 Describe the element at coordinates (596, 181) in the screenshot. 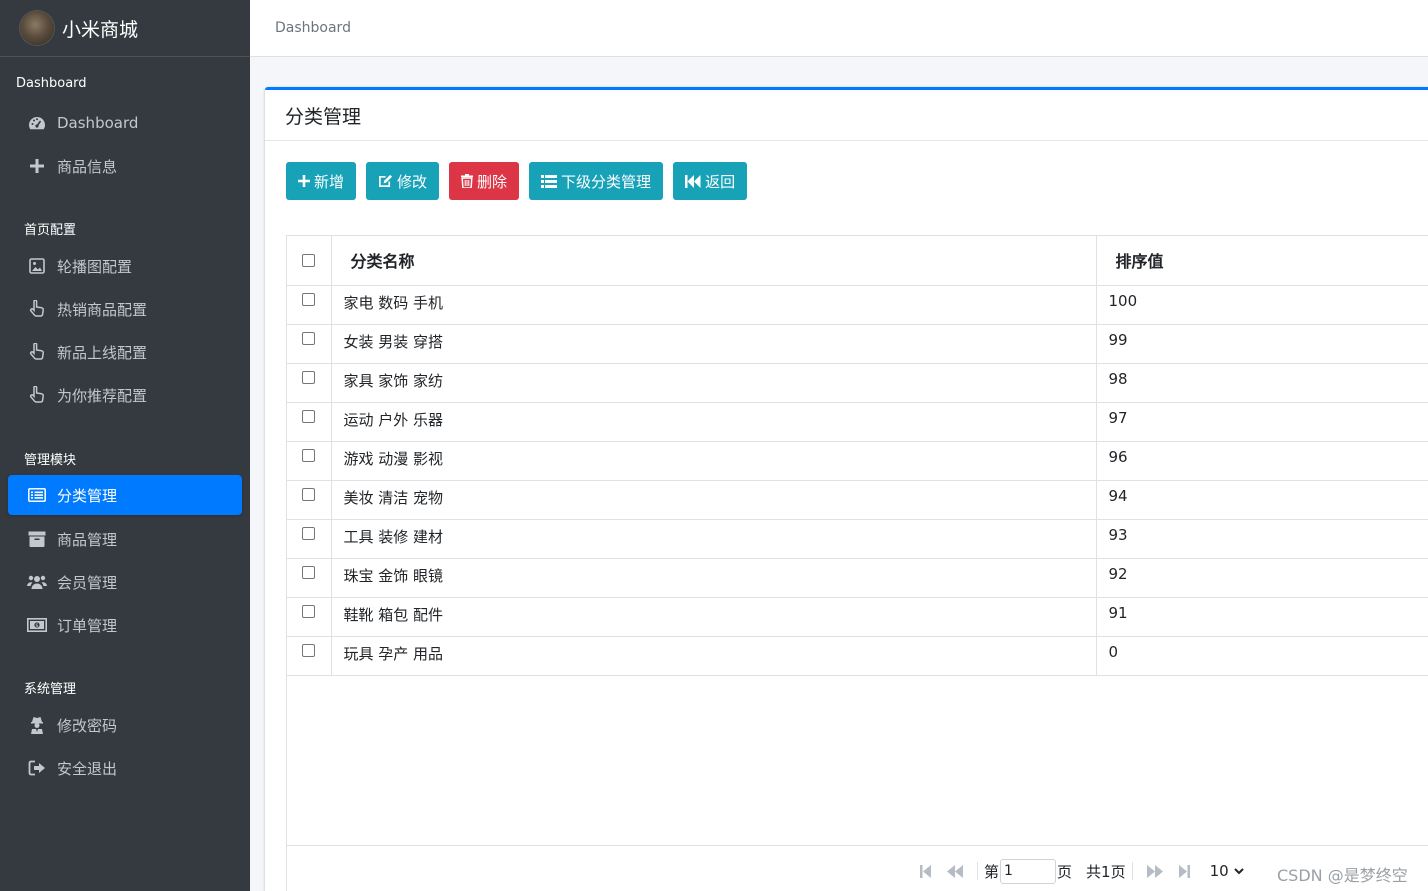

I see `sub-category-button: 下级分类管理` at that location.